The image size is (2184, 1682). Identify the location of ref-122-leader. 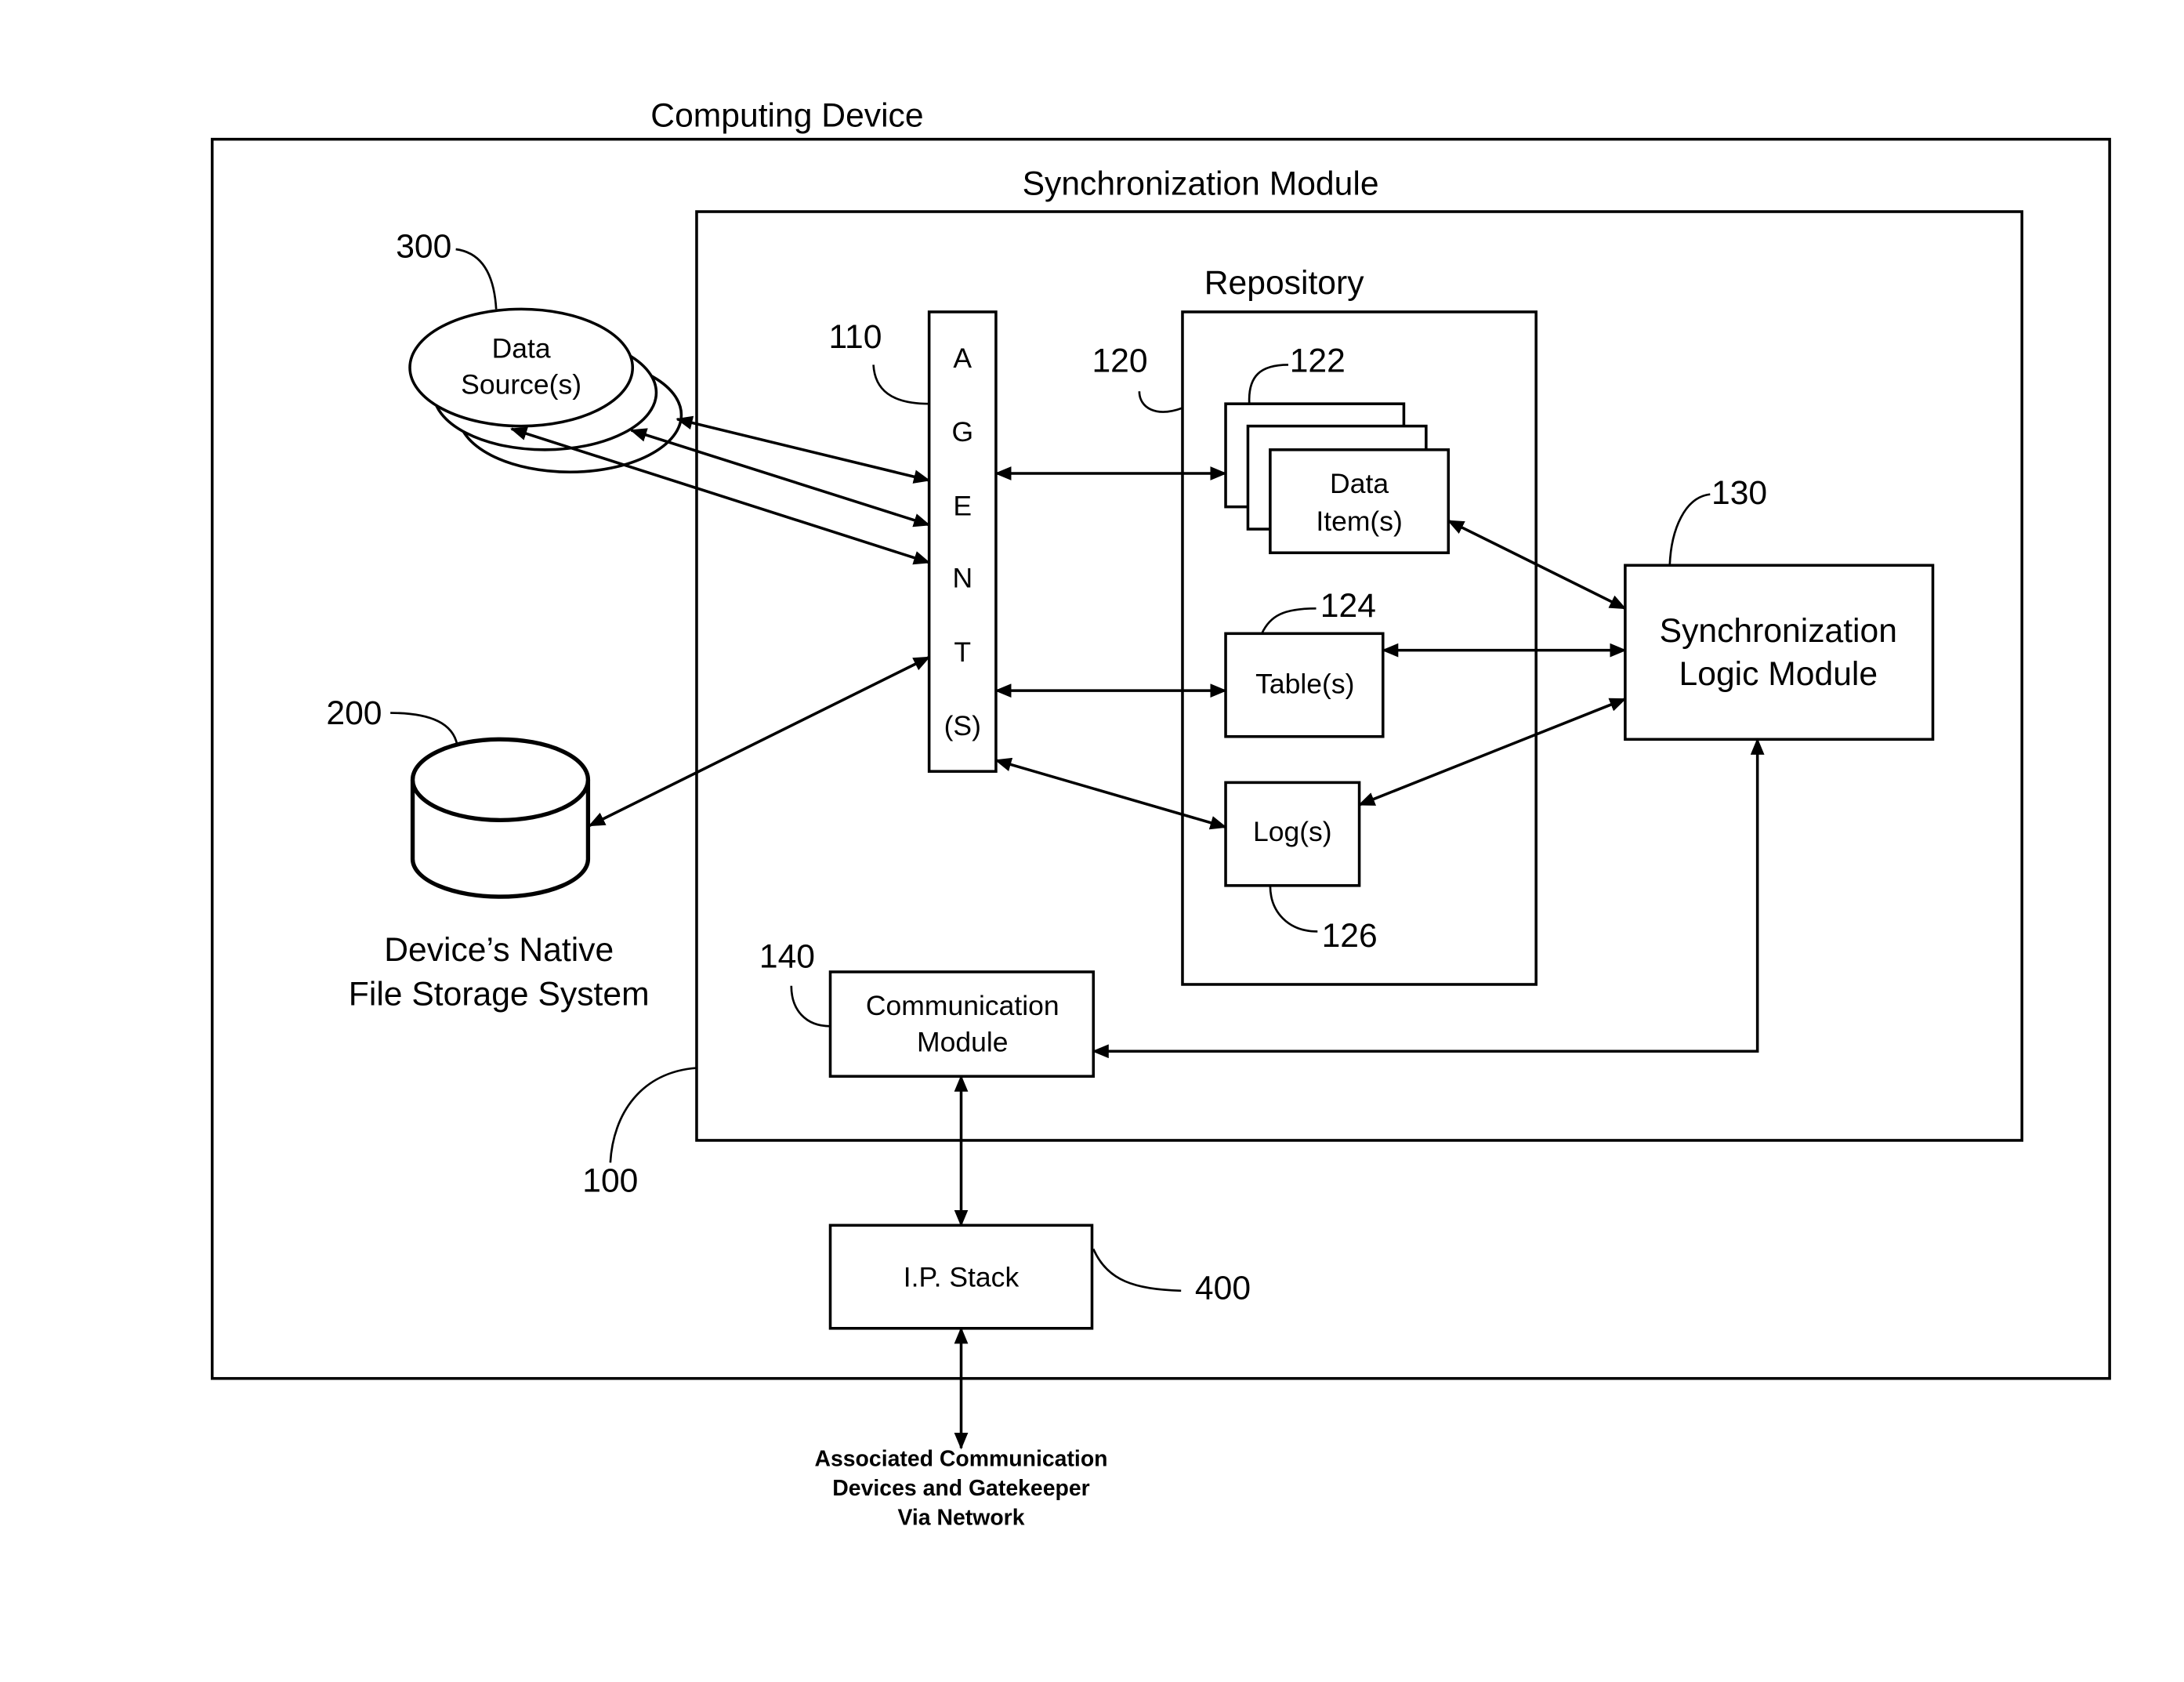
(1268, 384).